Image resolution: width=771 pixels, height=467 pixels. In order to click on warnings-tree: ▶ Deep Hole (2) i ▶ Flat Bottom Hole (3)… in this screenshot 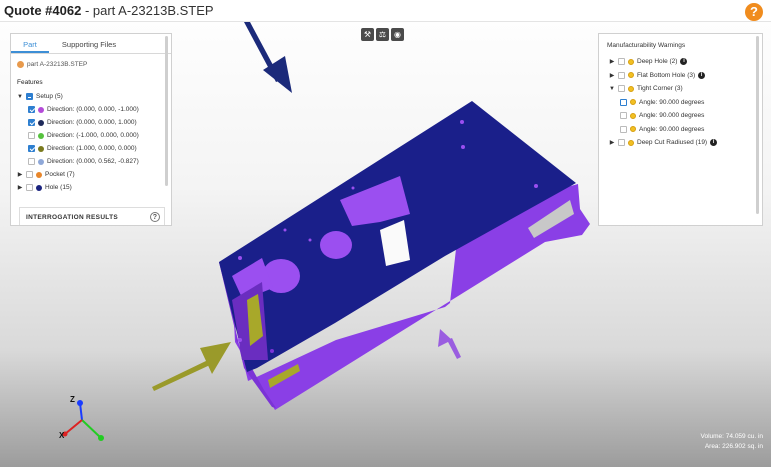, I will do `click(680, 102)`.